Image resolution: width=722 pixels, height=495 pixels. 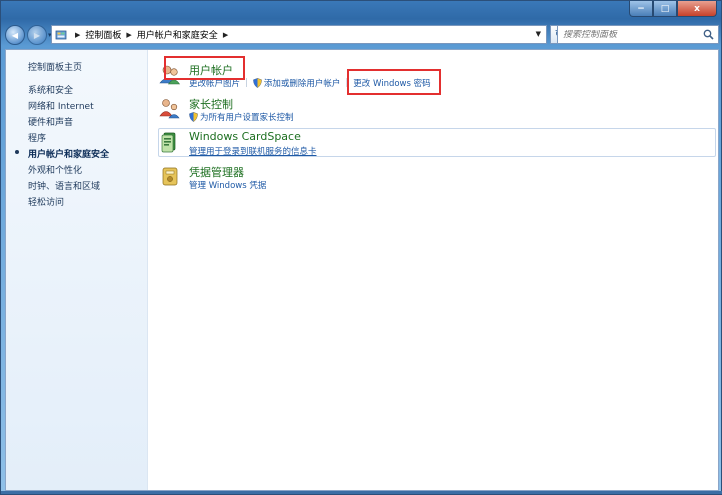 I want to click on window-controls: − □ x, so click(x=673, y=9).